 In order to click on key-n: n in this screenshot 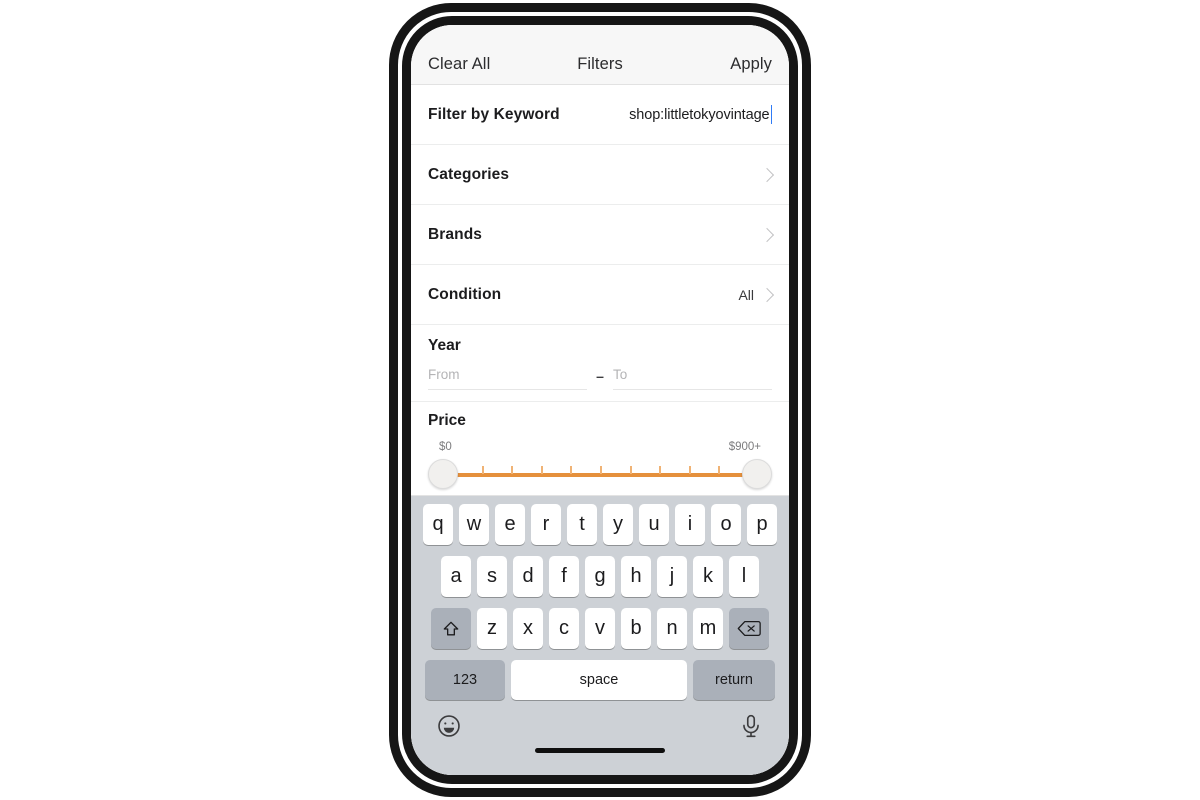, I will do `click(672, 628)`.